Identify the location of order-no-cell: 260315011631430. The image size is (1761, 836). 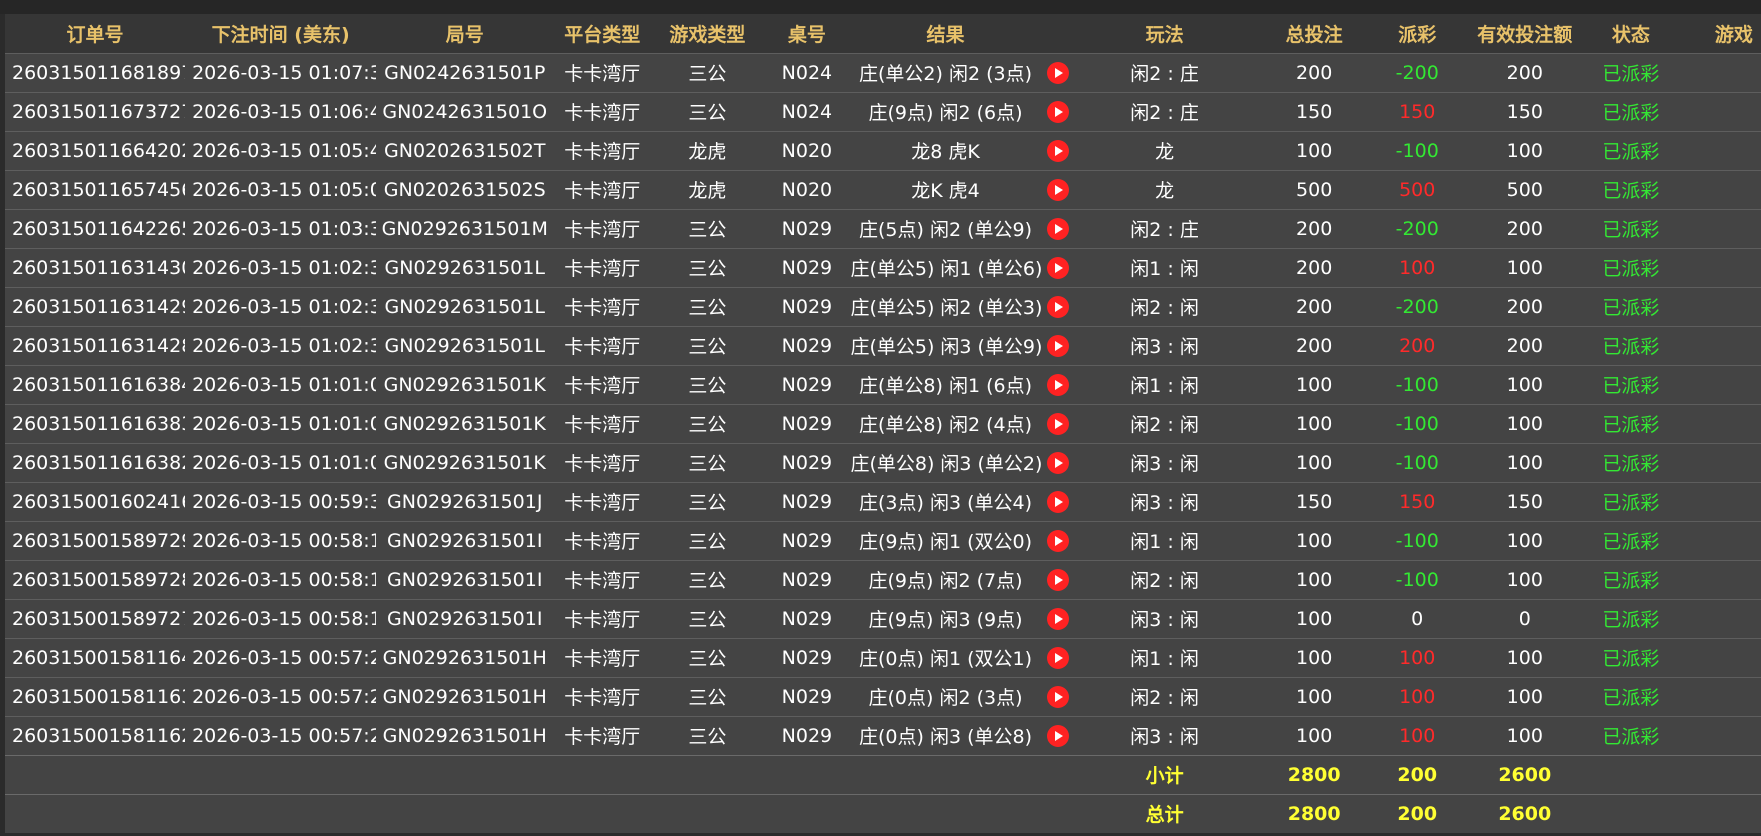
(95, 267).